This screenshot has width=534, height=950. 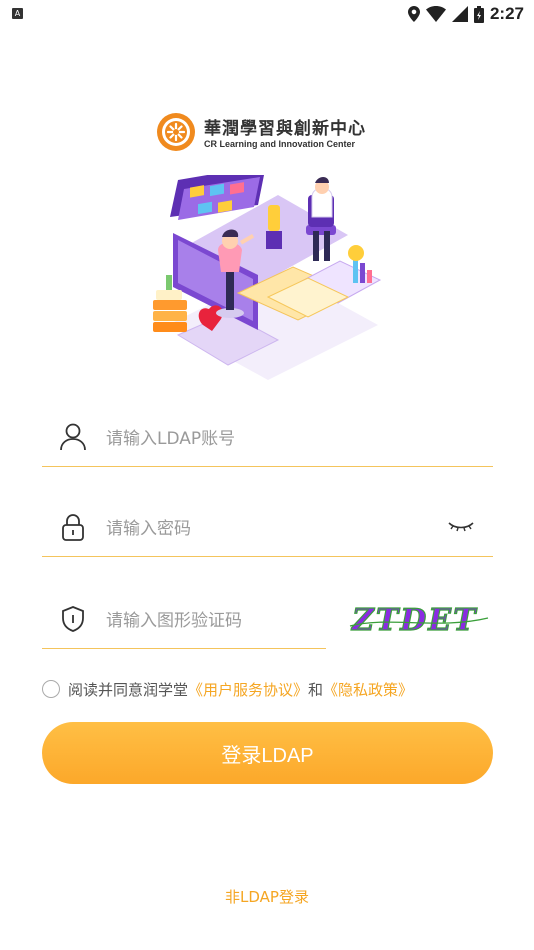 What do you see at coordinates (51, 689) in the screenshot?
I see `agreement-checkbox` at bounding box center [51, 689].